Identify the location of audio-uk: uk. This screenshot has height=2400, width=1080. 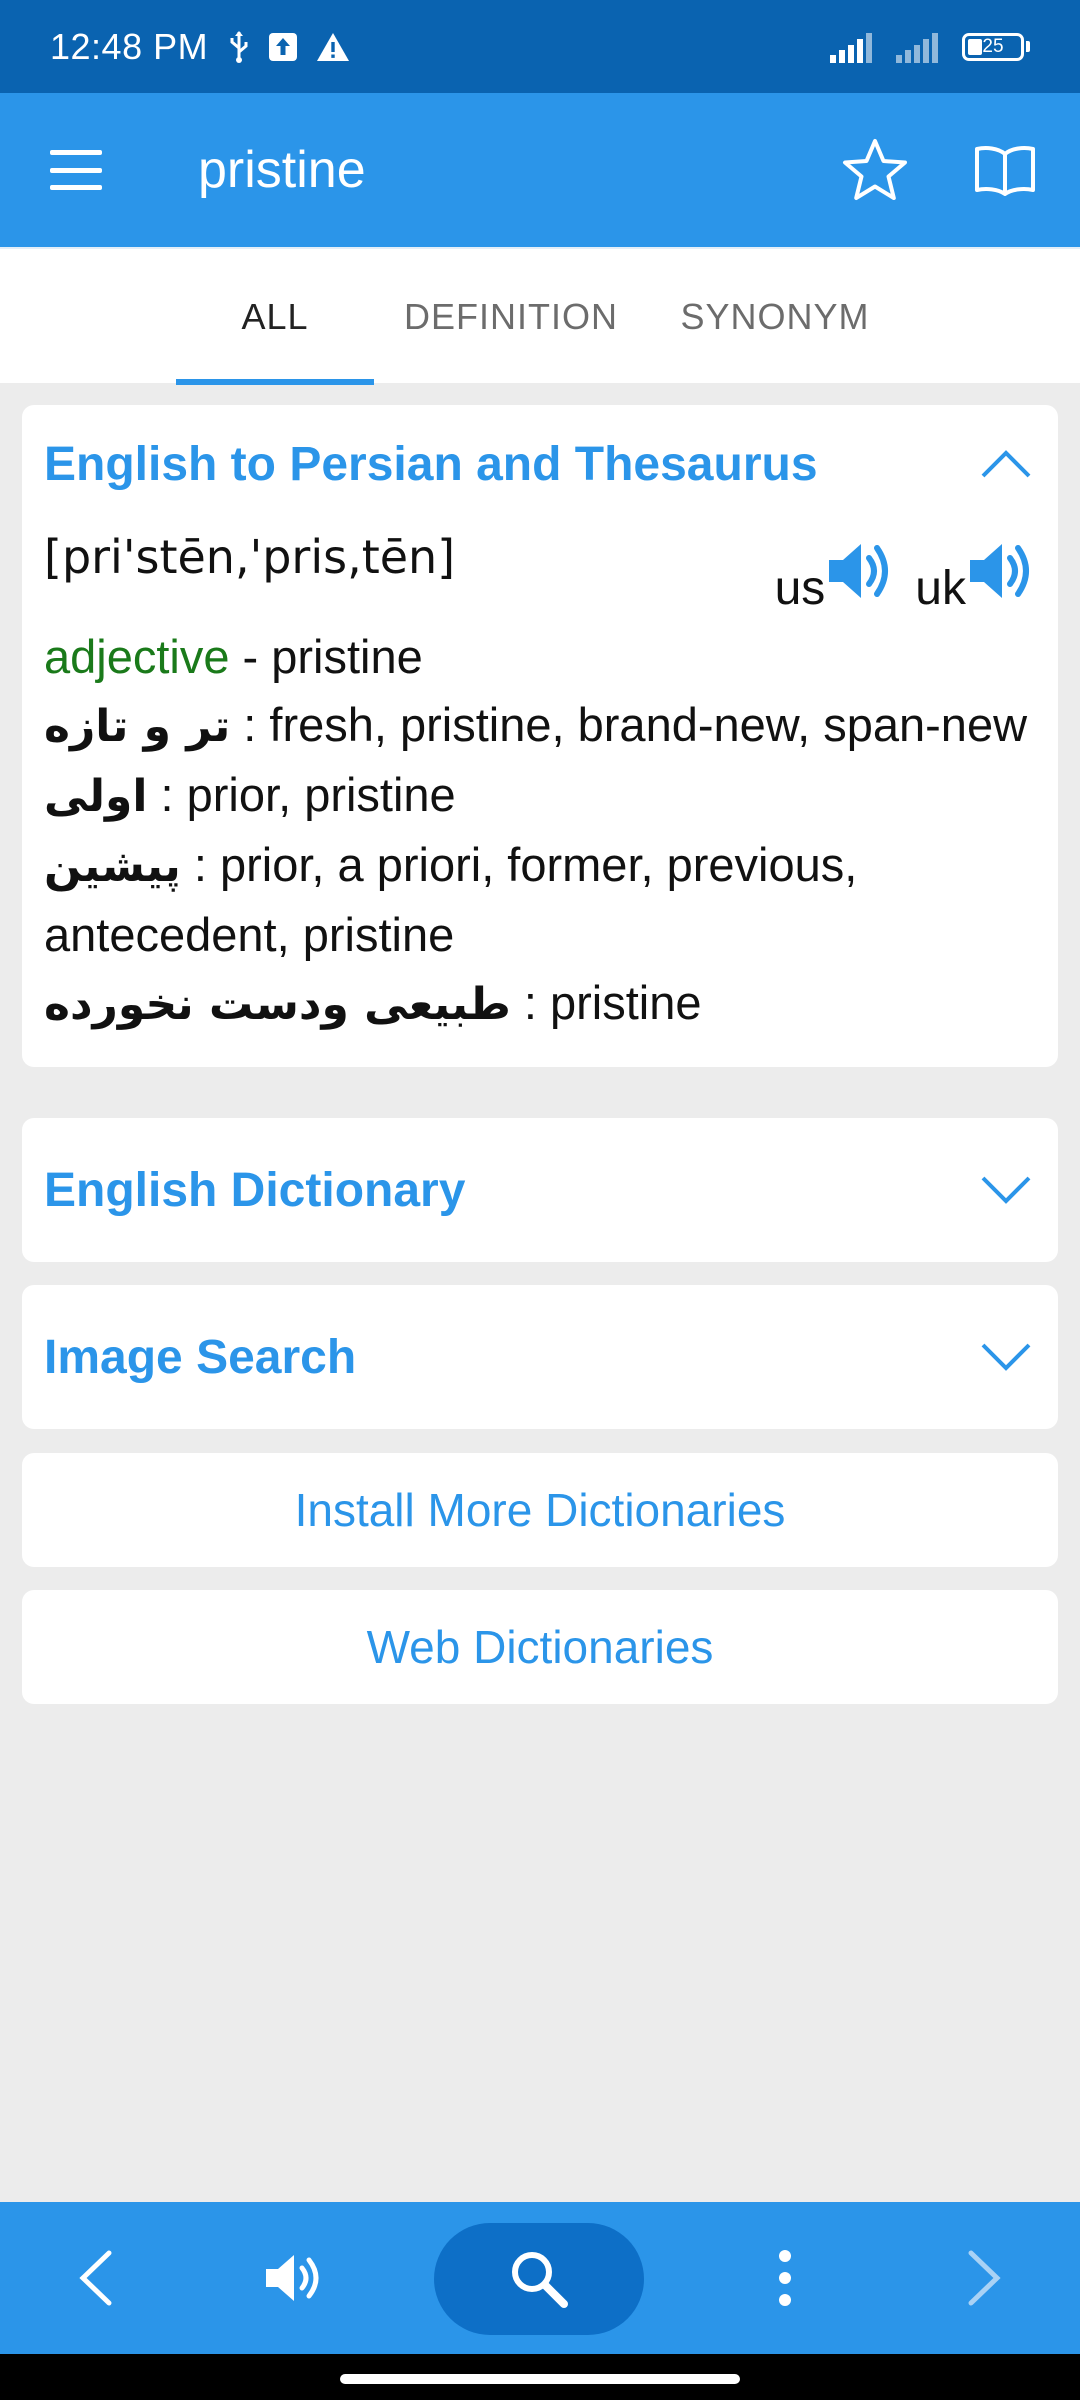
(975, 571).